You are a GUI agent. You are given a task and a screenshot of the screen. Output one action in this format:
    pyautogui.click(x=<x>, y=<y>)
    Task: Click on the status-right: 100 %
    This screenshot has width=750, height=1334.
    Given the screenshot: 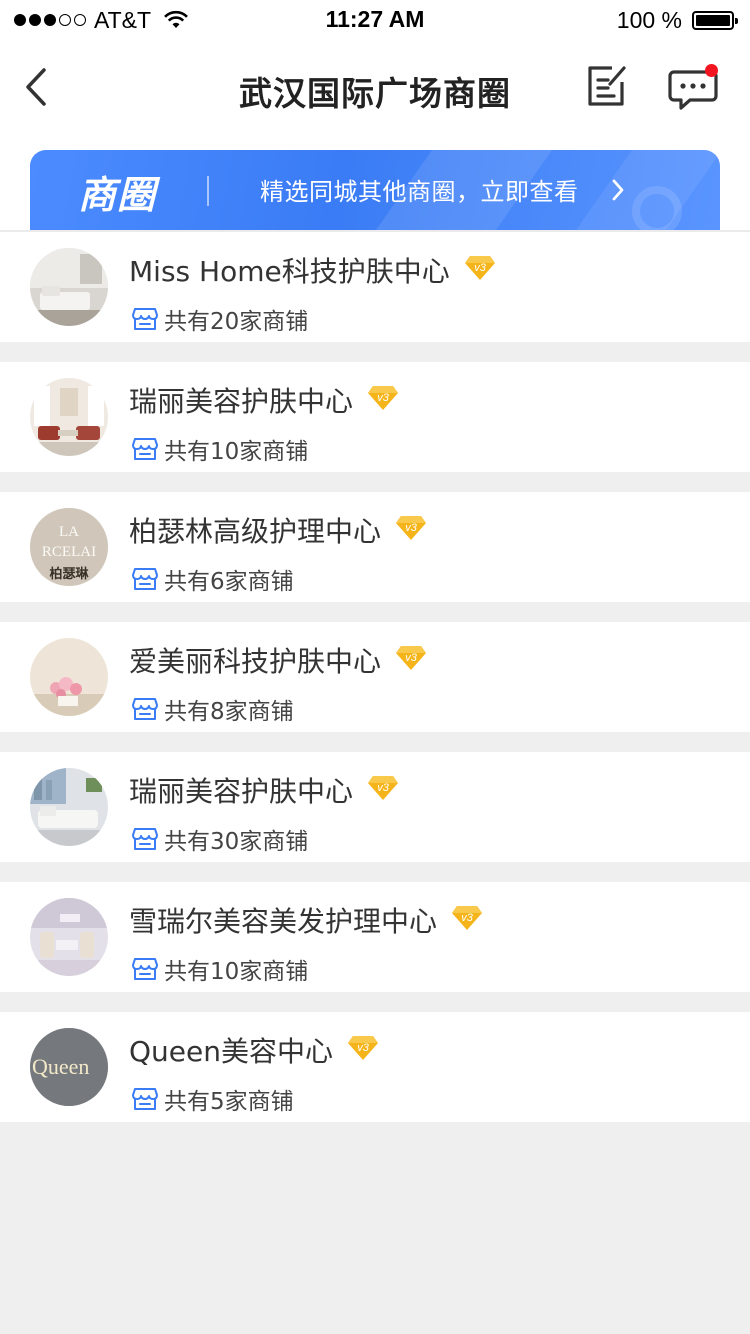 What is the action you would take?
    pyautogui.click(x=677, y=20)
    